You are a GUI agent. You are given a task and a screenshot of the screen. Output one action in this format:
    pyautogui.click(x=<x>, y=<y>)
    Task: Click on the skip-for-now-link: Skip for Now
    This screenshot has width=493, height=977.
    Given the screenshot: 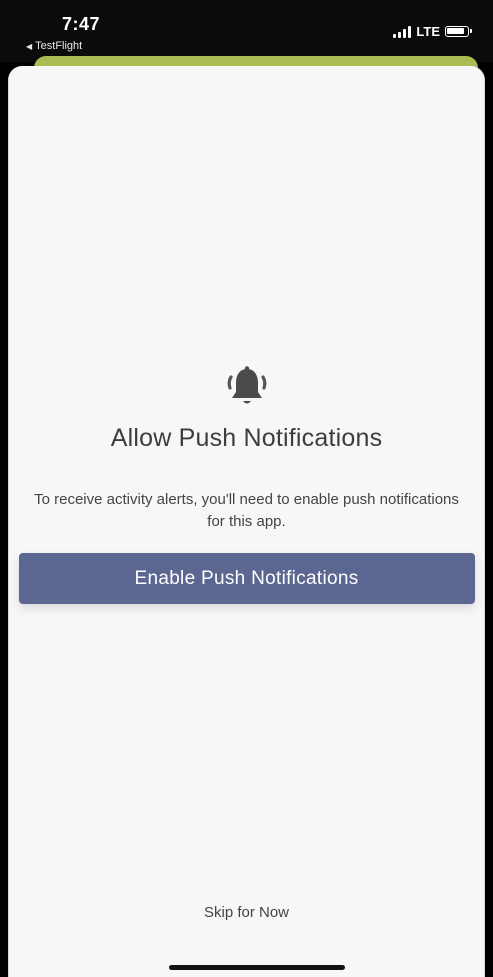 What is the action you would take?
    pyautogui.click(x=246, y=912)
    